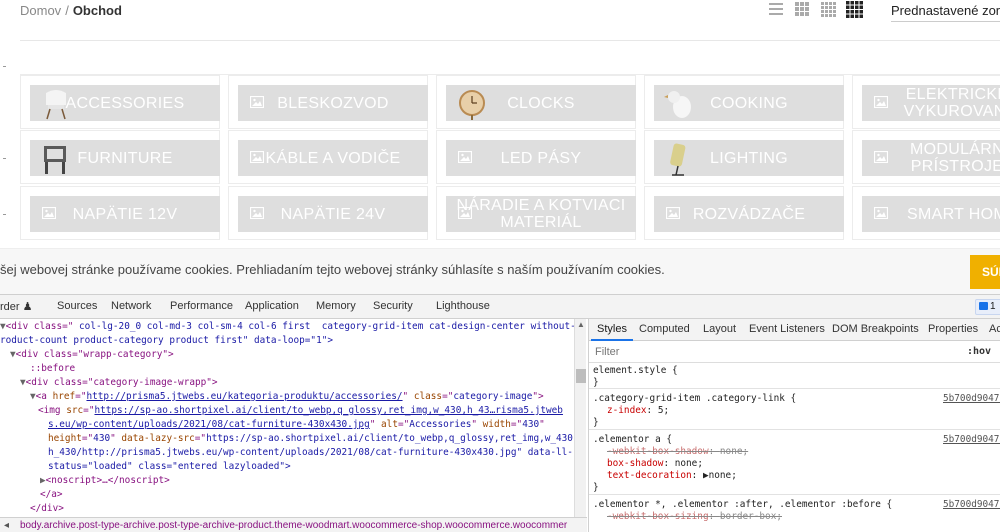 This screenshot has width=1000, height=532. Describe the element at coordinates (994, 329) in the screenshot. I see `tab-accessibility: Ac` at that location.